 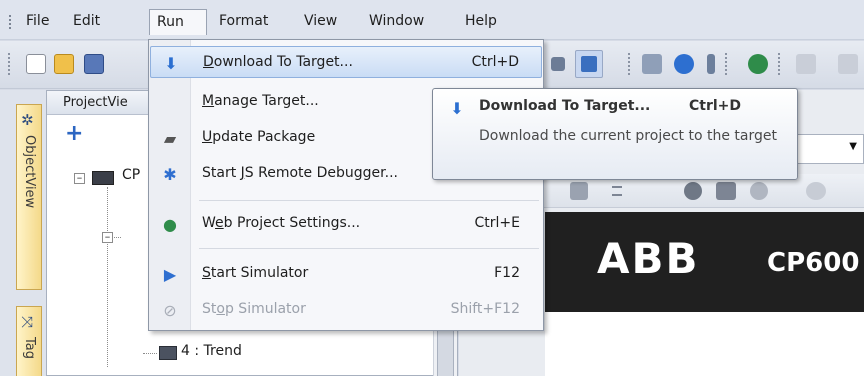 I want to click on tree-expander-child: –, so click(x=107, y=237).